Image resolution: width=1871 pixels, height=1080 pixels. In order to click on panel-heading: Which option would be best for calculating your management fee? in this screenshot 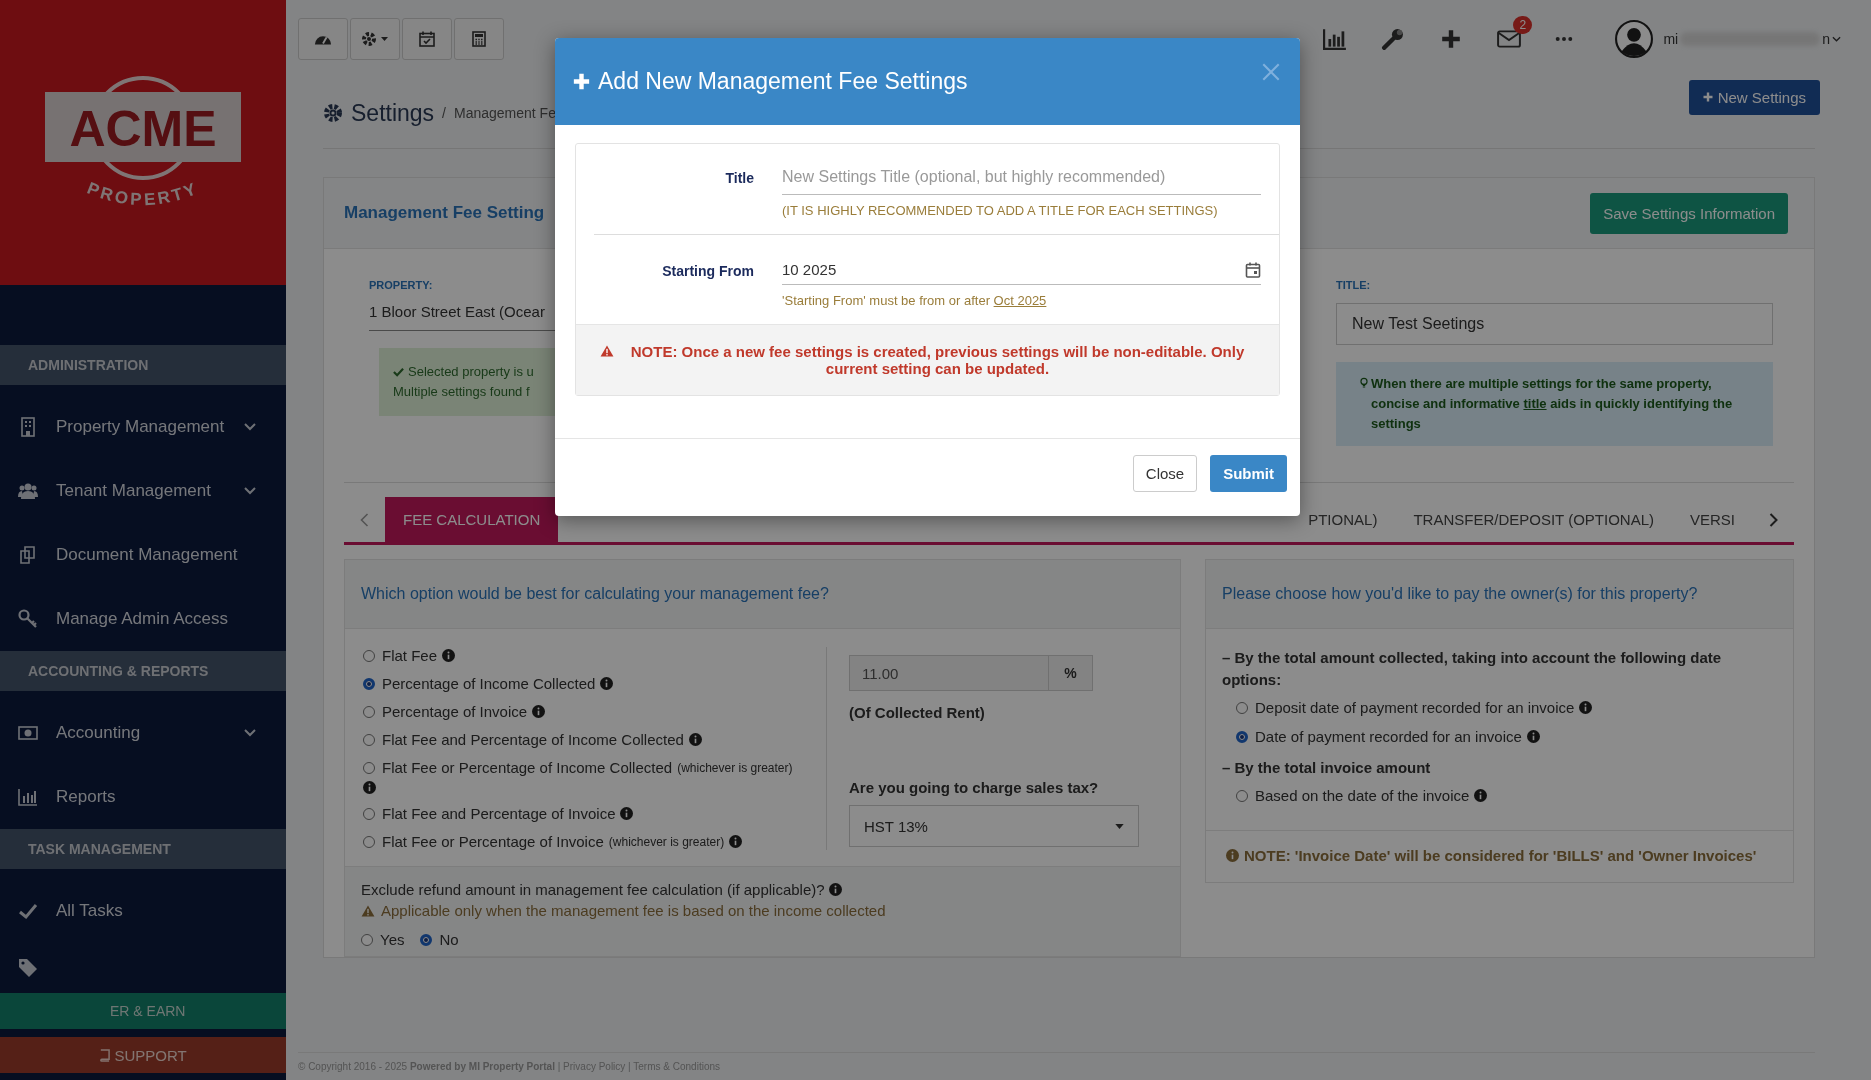, I will do `click(762, 594)`.